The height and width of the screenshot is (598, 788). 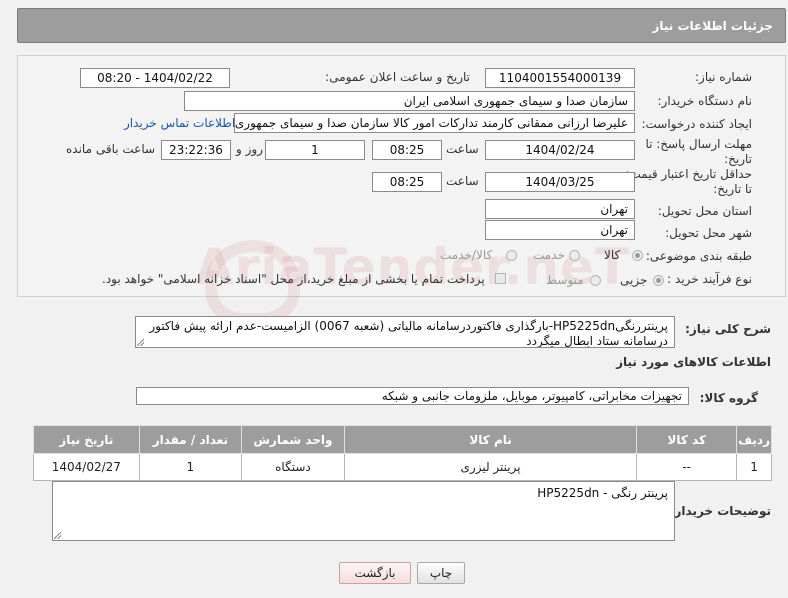 What do you see at coordinates (696, 124) in the screenshot?
I see `creator-label: ایجاد کننده درخواست:` at bounding box center [696, 124].